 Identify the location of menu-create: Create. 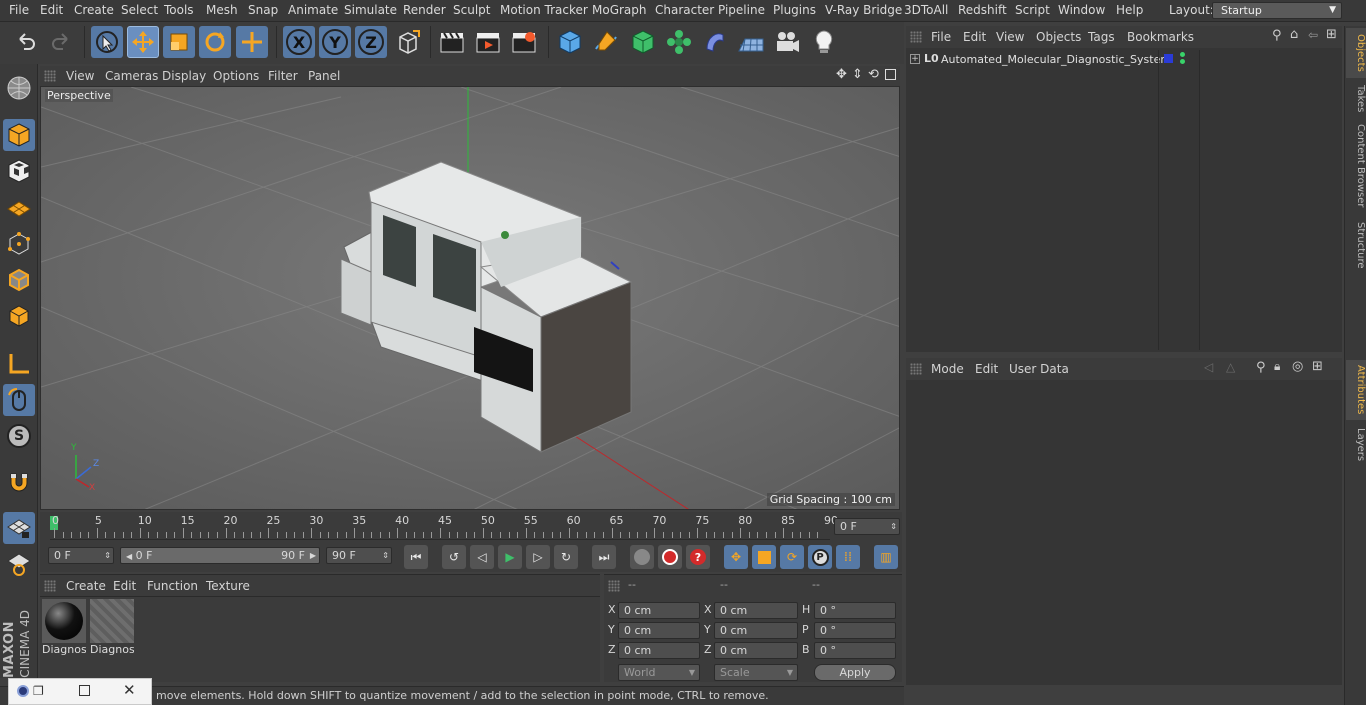
(94, 10).